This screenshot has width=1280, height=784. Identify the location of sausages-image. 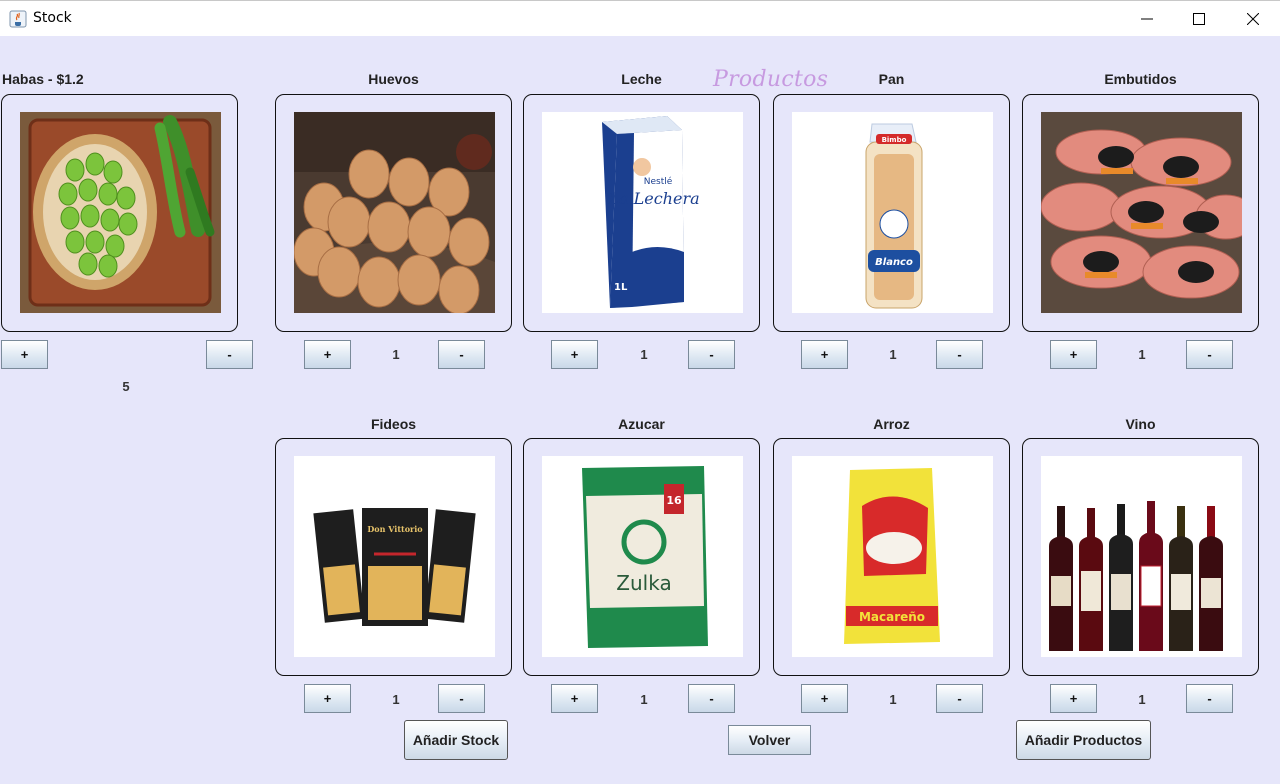
(1141, 212).